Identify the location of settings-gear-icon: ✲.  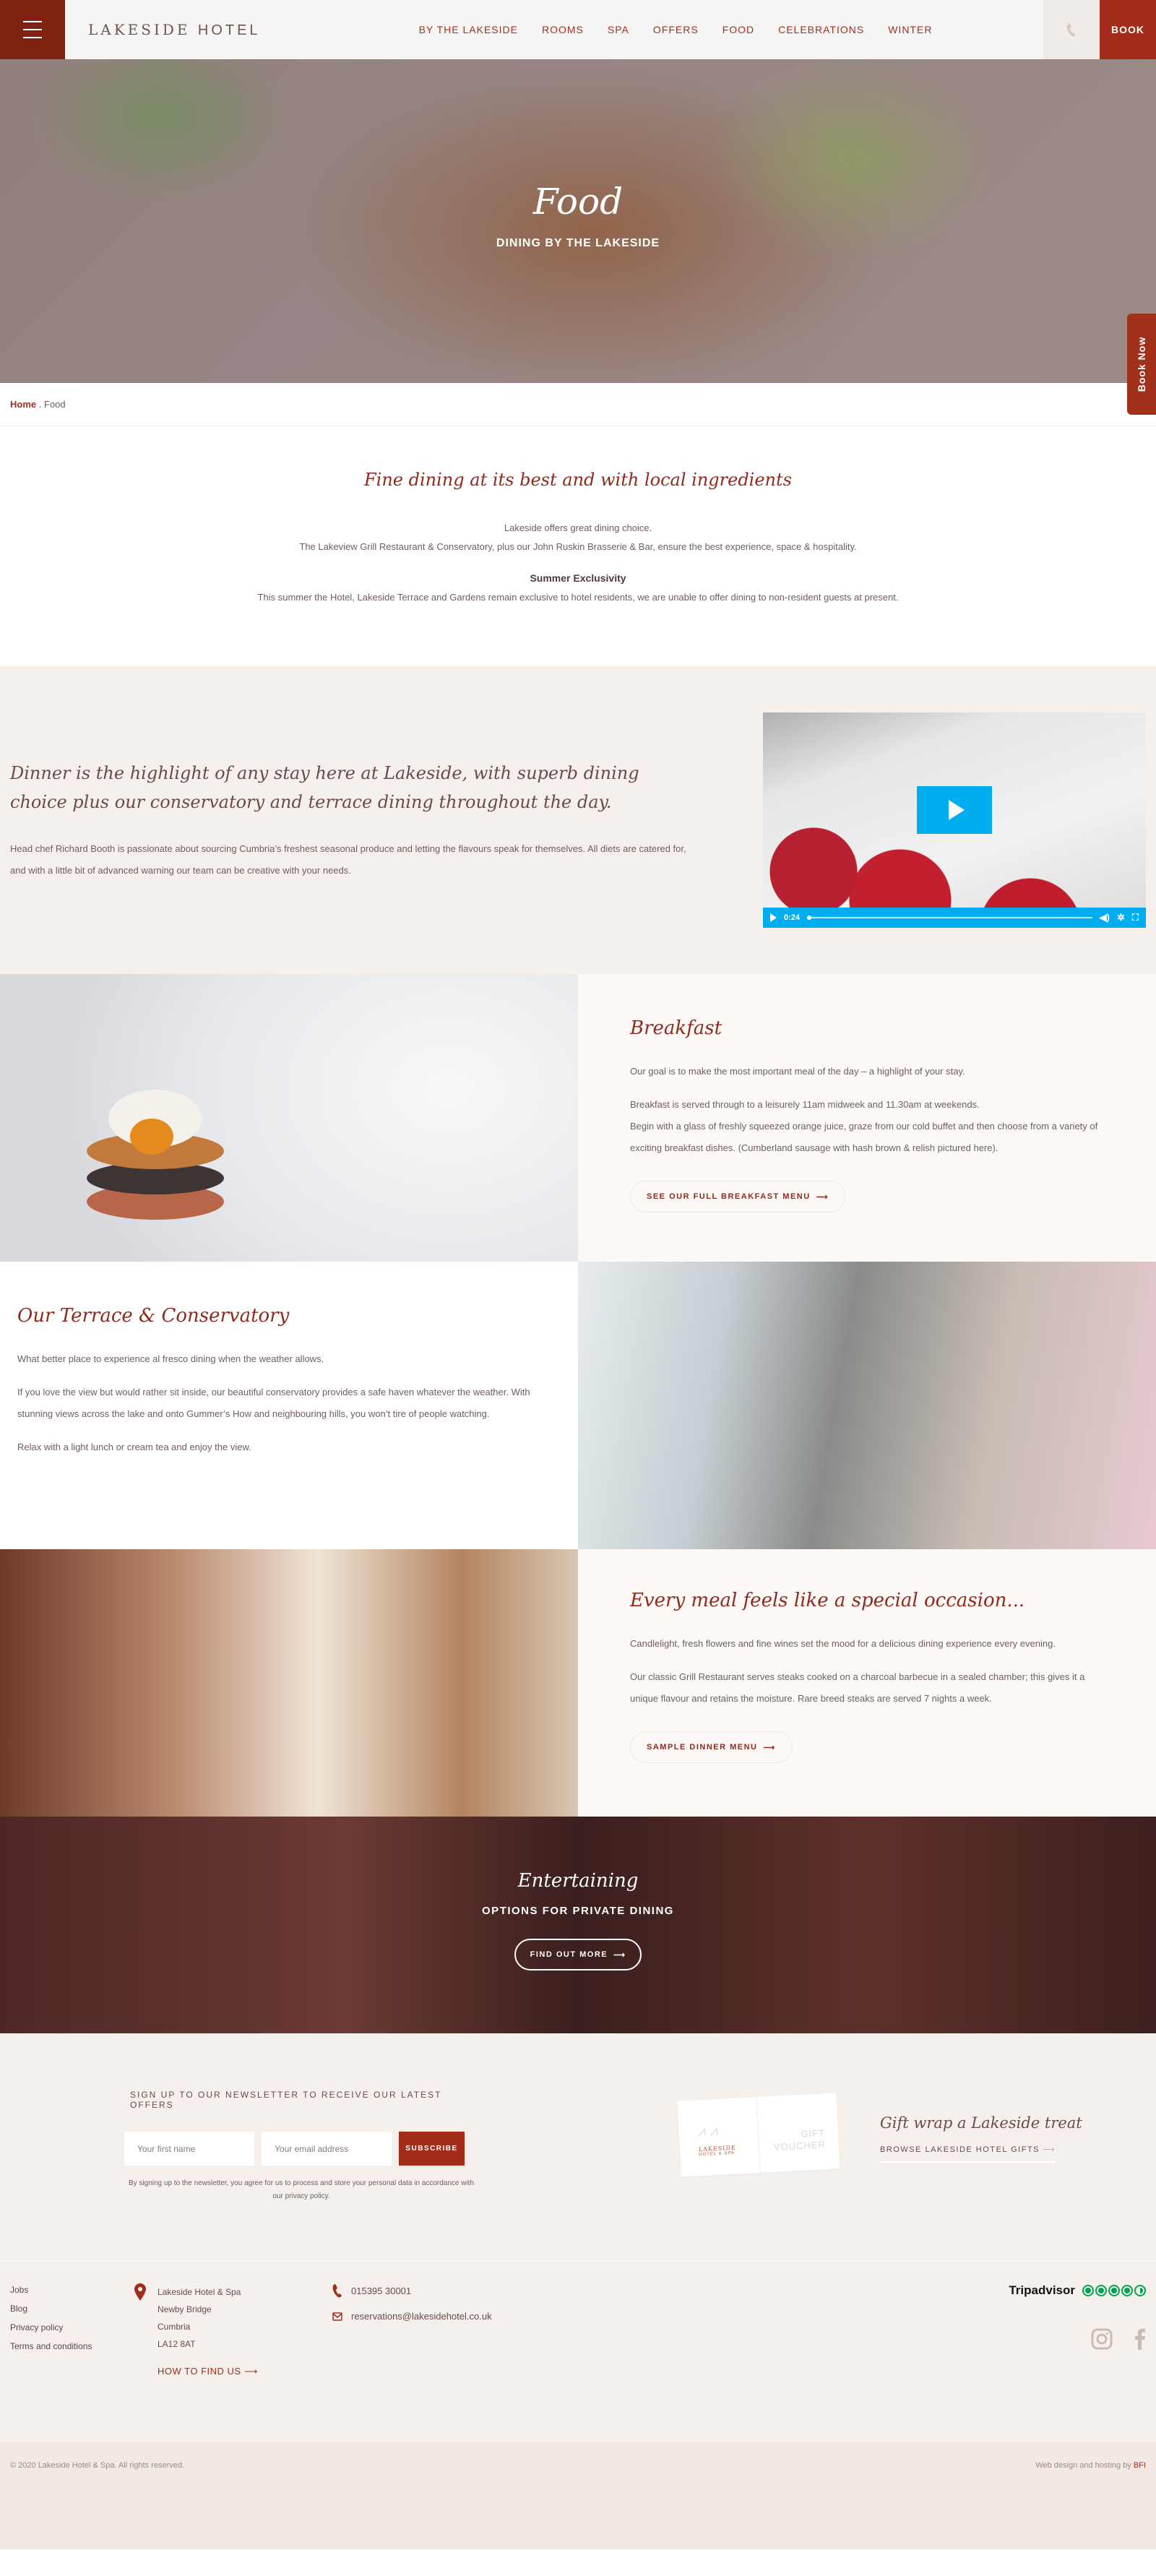
(1121, 917).